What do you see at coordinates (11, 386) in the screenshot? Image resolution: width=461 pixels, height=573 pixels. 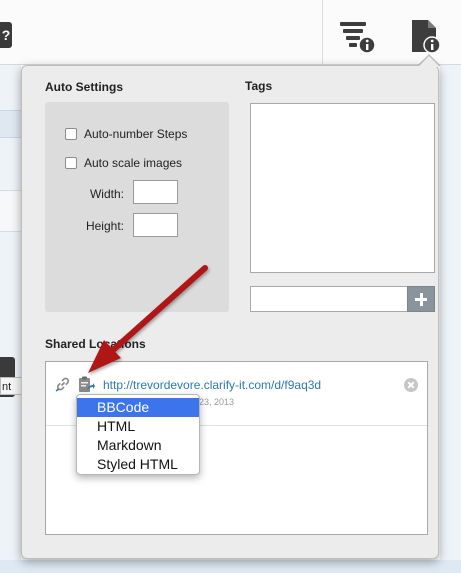 I see `background-tab-label: nt` at bounding box center [11, 386].